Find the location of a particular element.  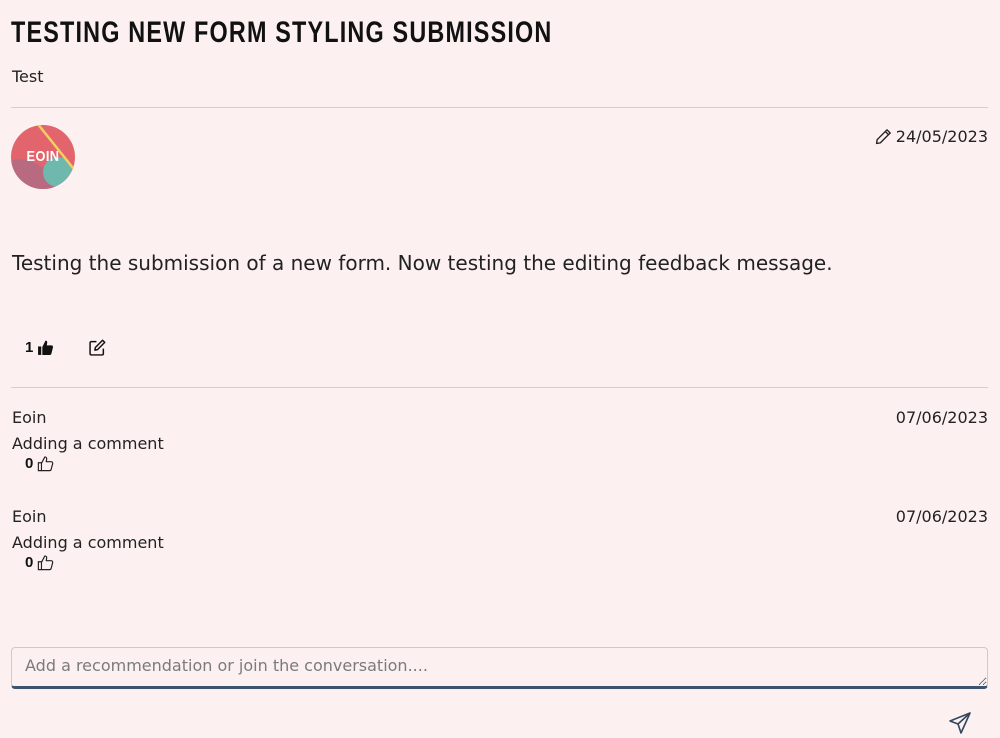

post-like-button: 1 is located at coordinates (39, 347).